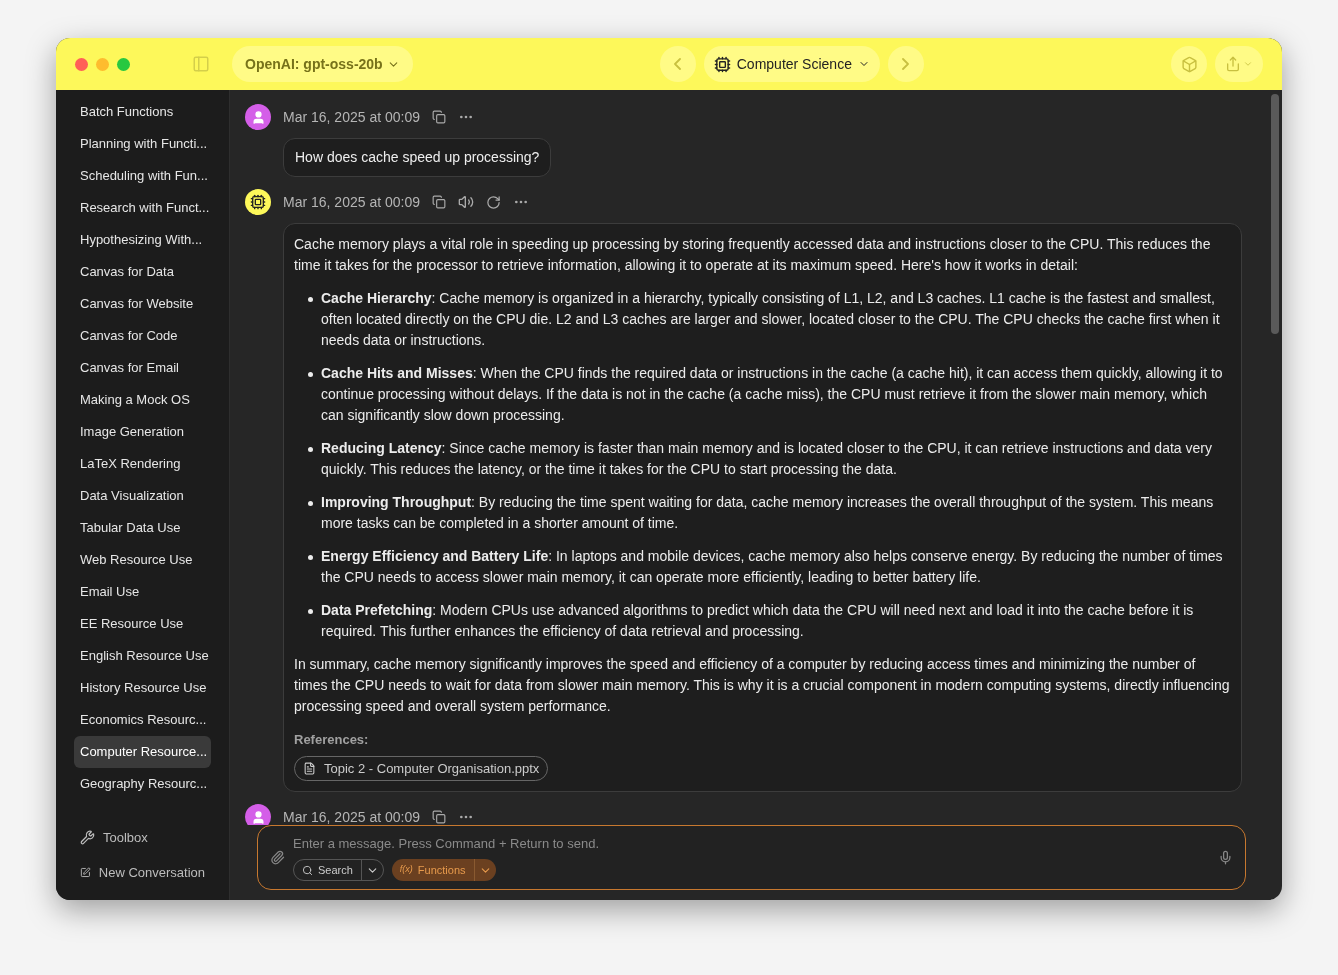 This screenshot has height=975, width=1338. I want to click on sidebar-footer-item: Toolbox, so click(142, 837).